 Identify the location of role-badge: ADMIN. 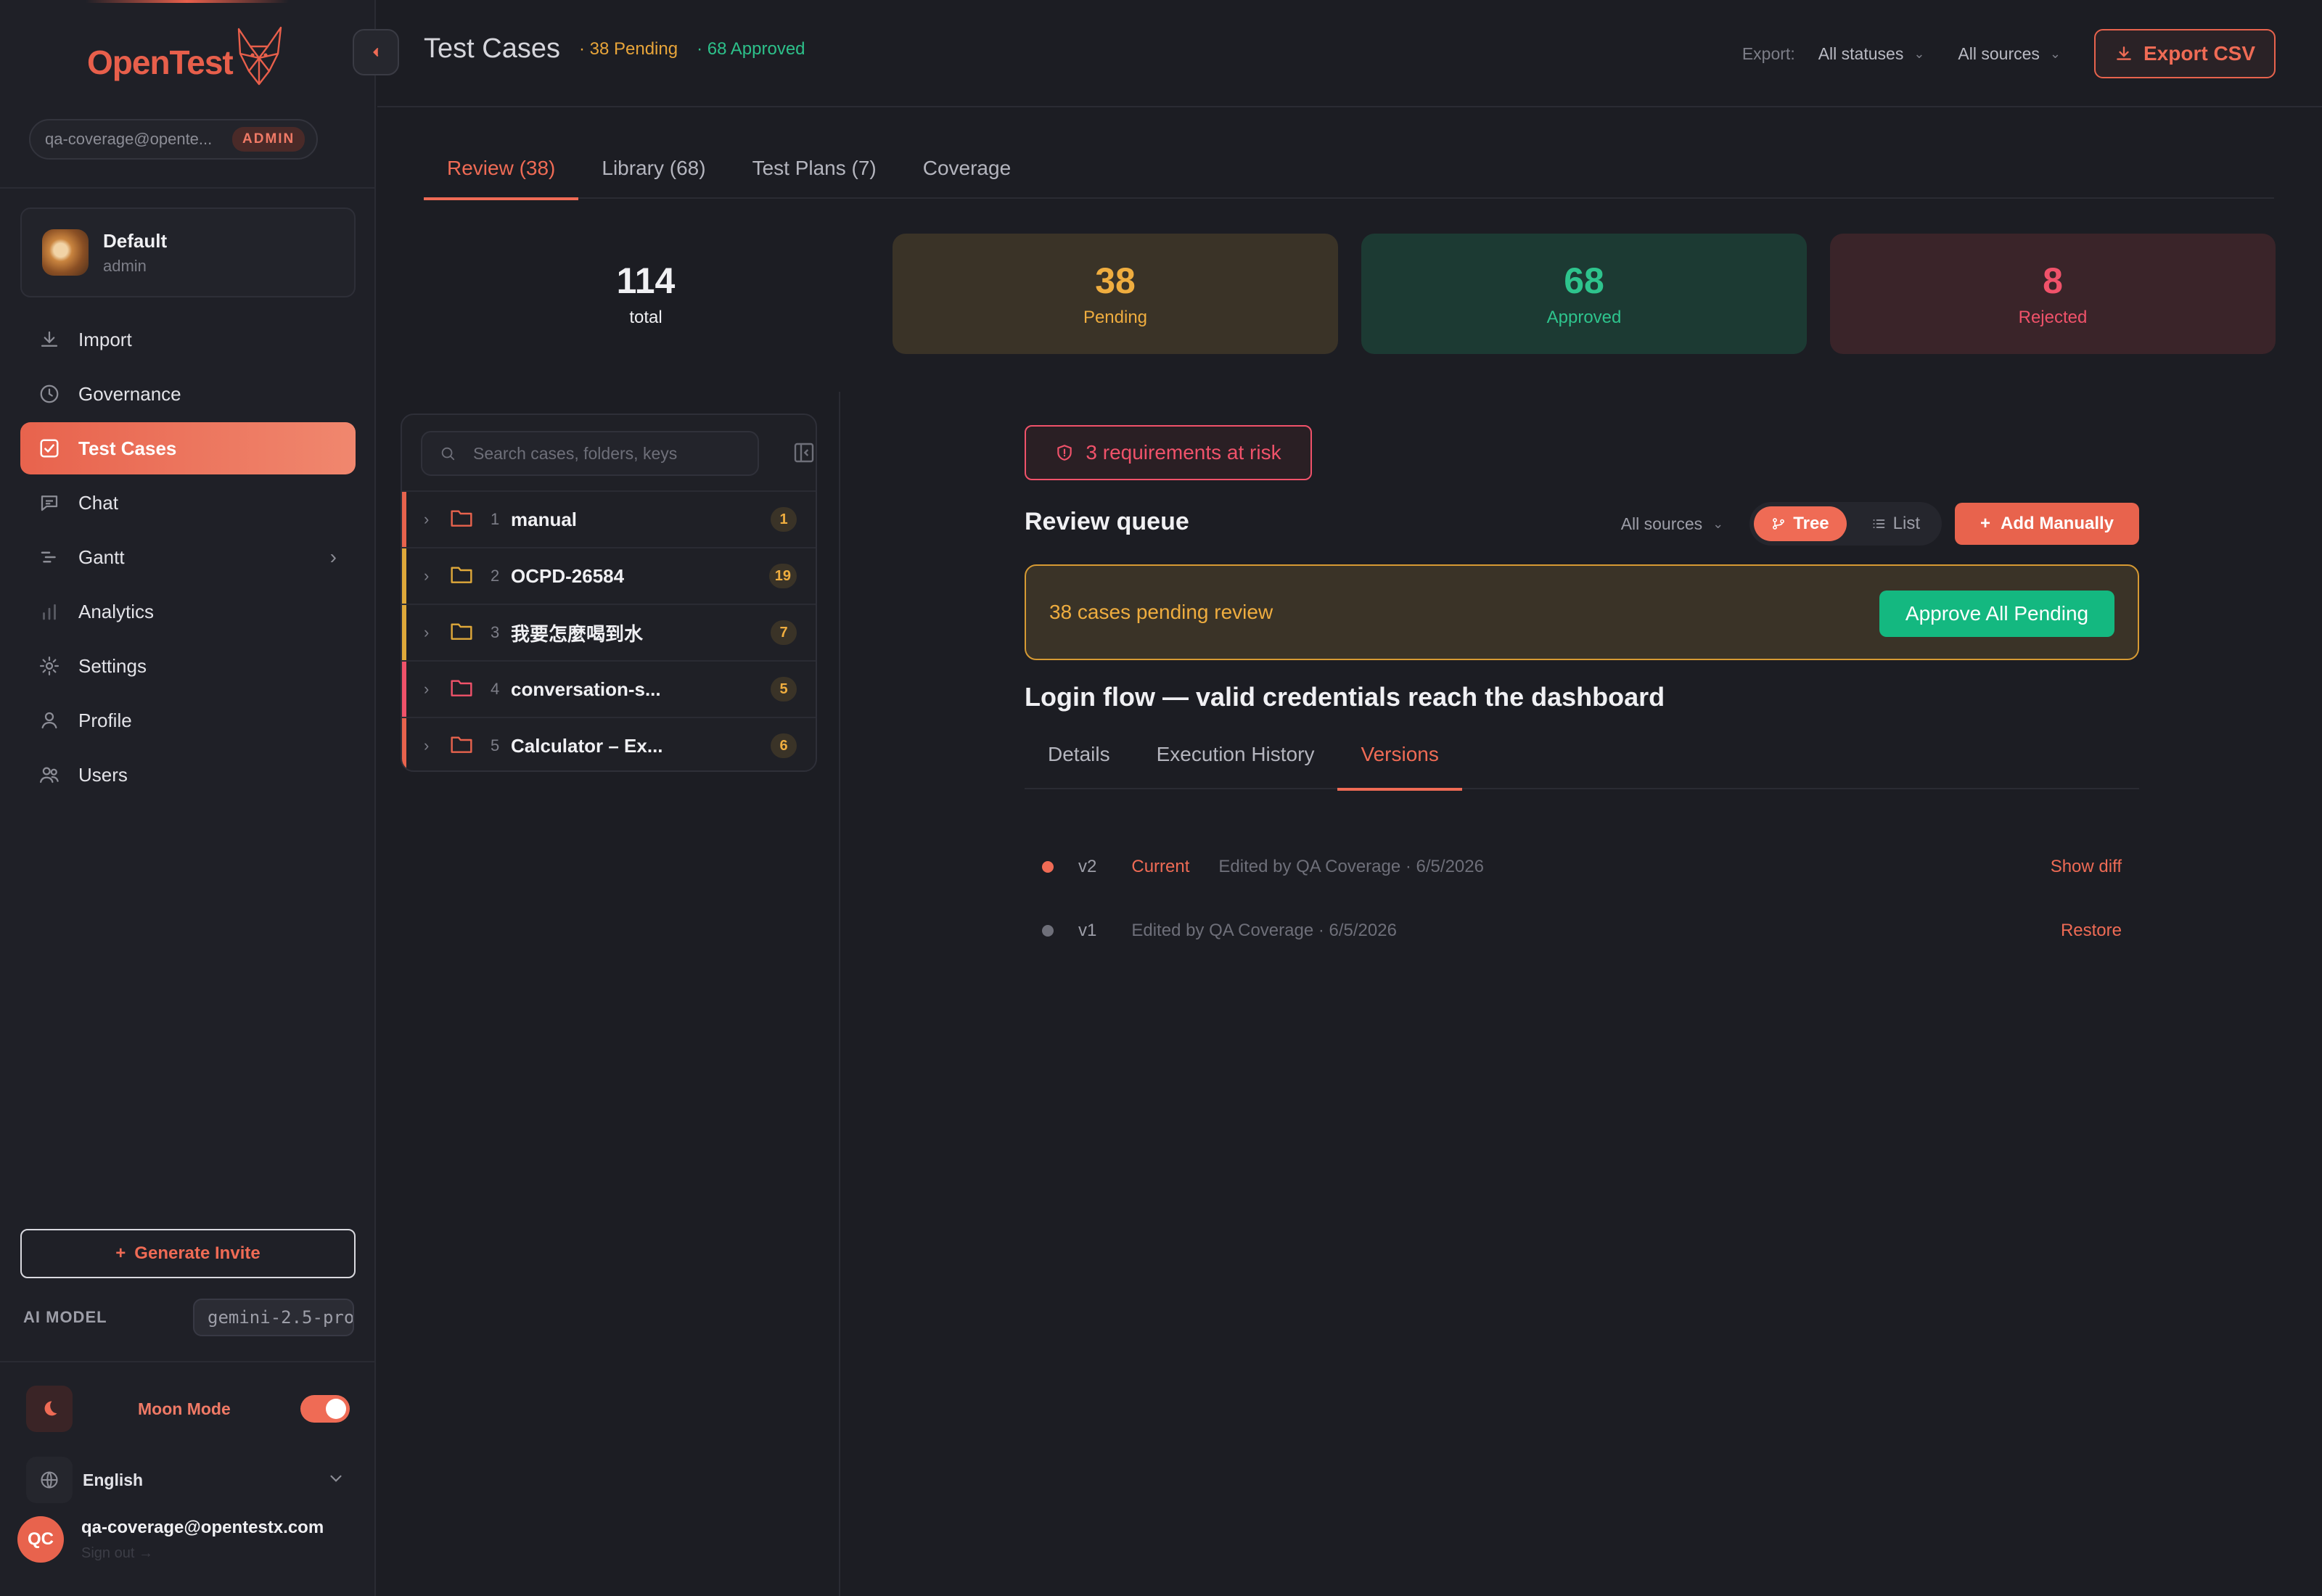
(268, 139).